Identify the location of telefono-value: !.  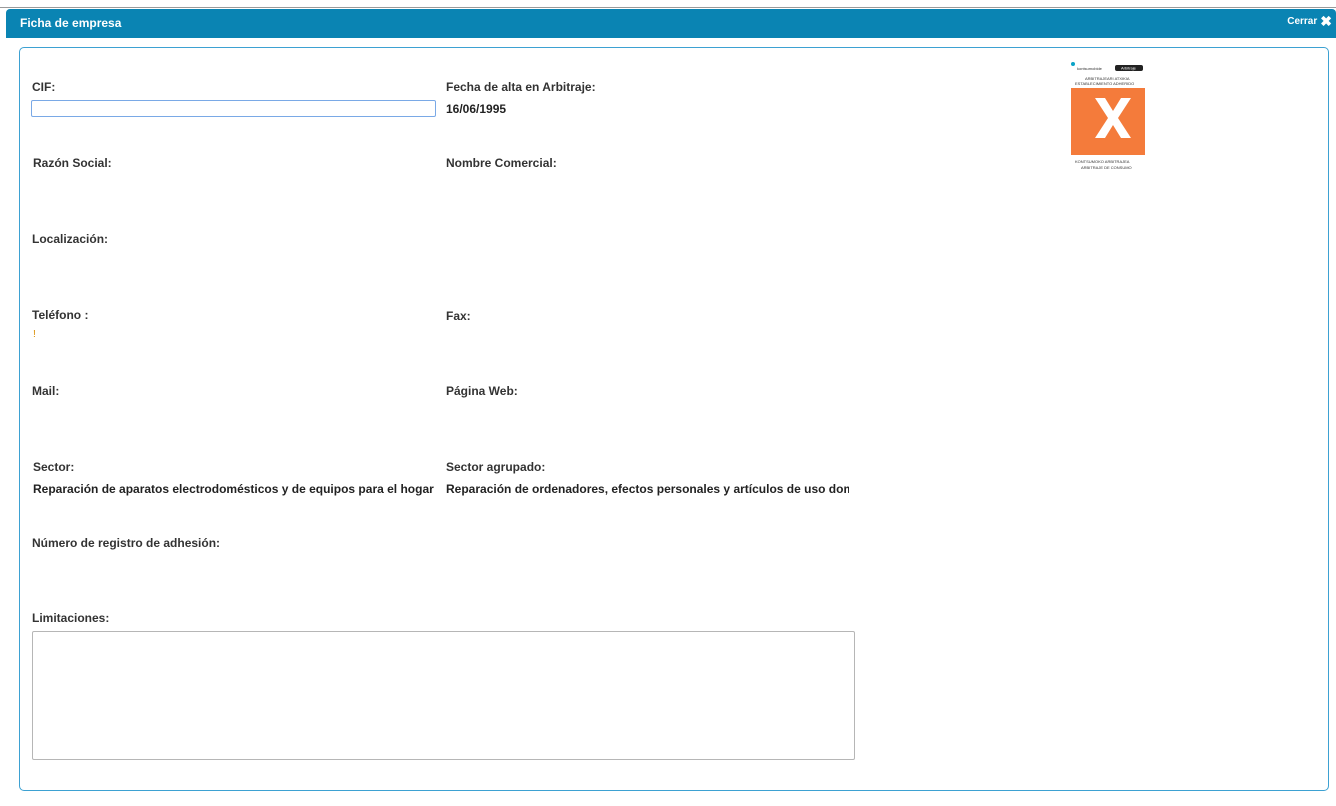
(34, 334).